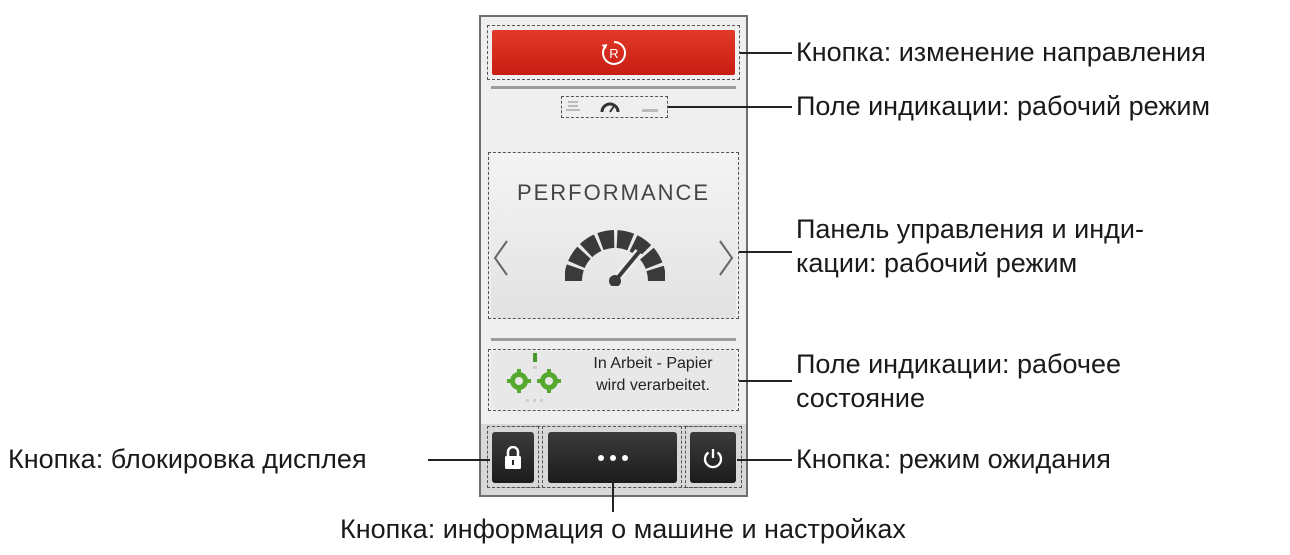 The height and width of the screenshot is (555, 1290). I want to click on status-message: In Arbeit - Papier wird verarbeitet., so click(653, 375).